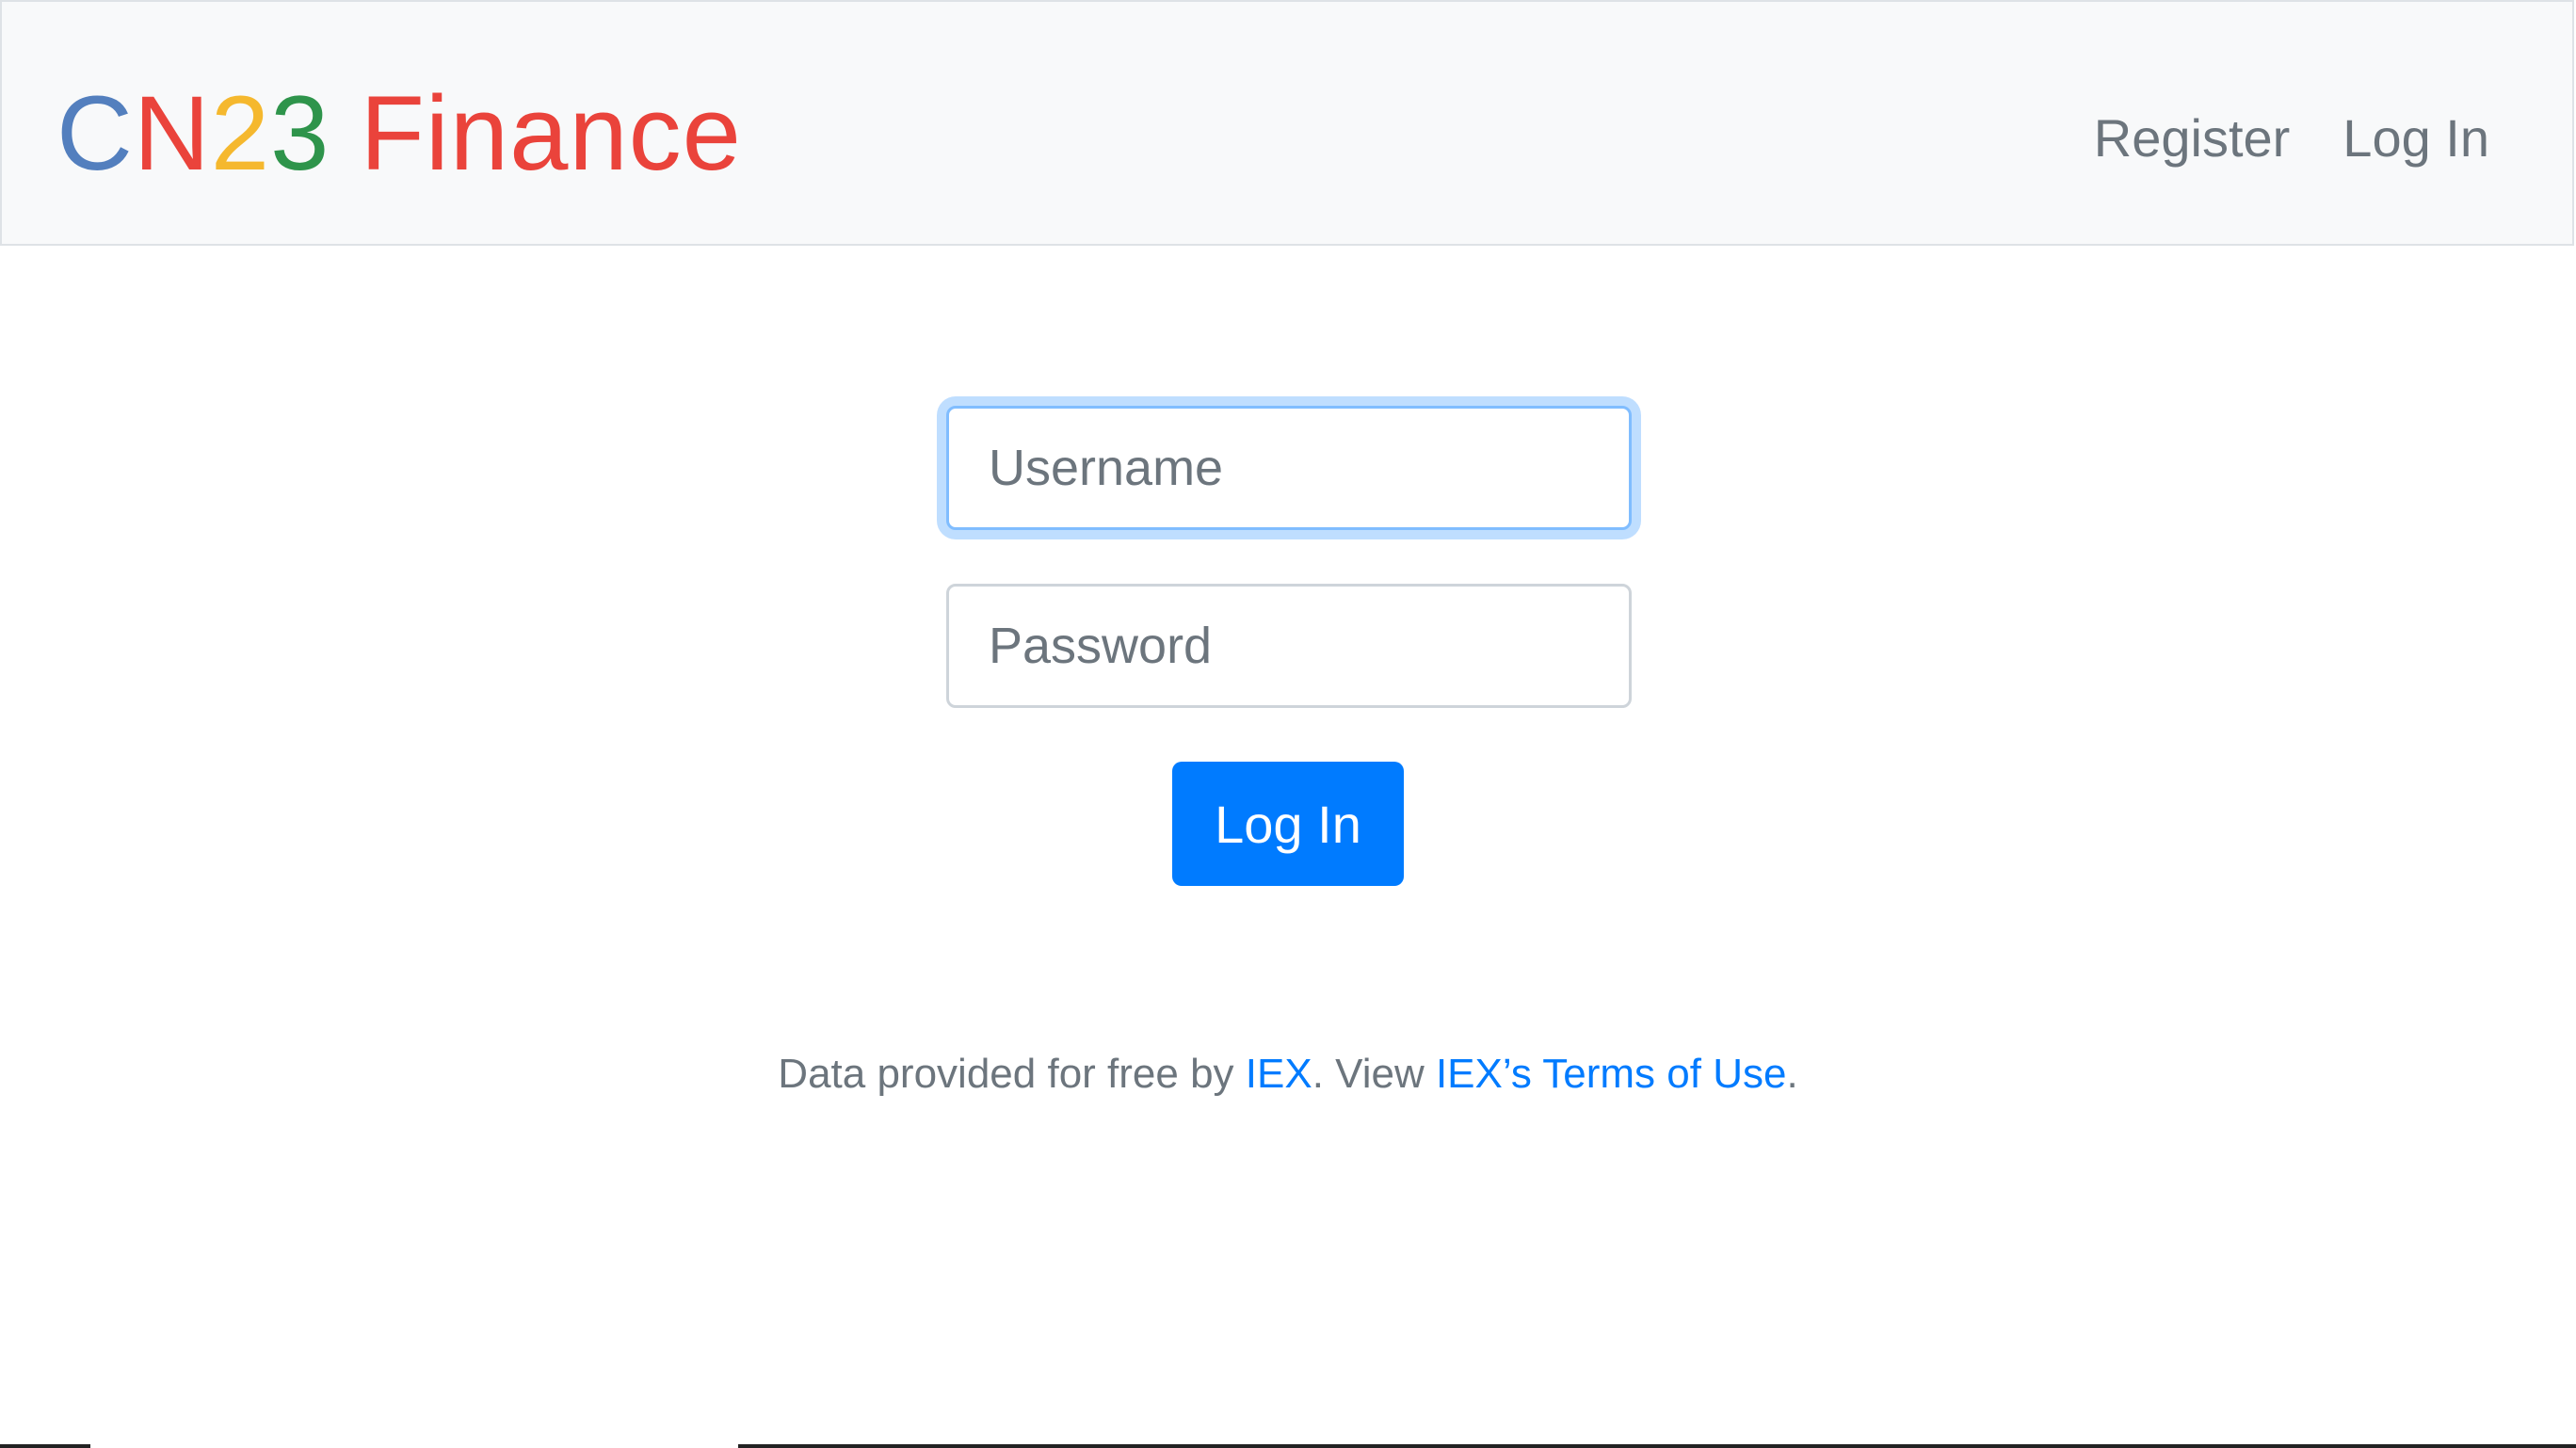 Image resolution: width=2576 pixels, height=1448 pixels. What do you see at coordinates (1374, 1074) in the screenshot?
I see `footer-middle-text: . View` at bounding box center [1374, 1074].